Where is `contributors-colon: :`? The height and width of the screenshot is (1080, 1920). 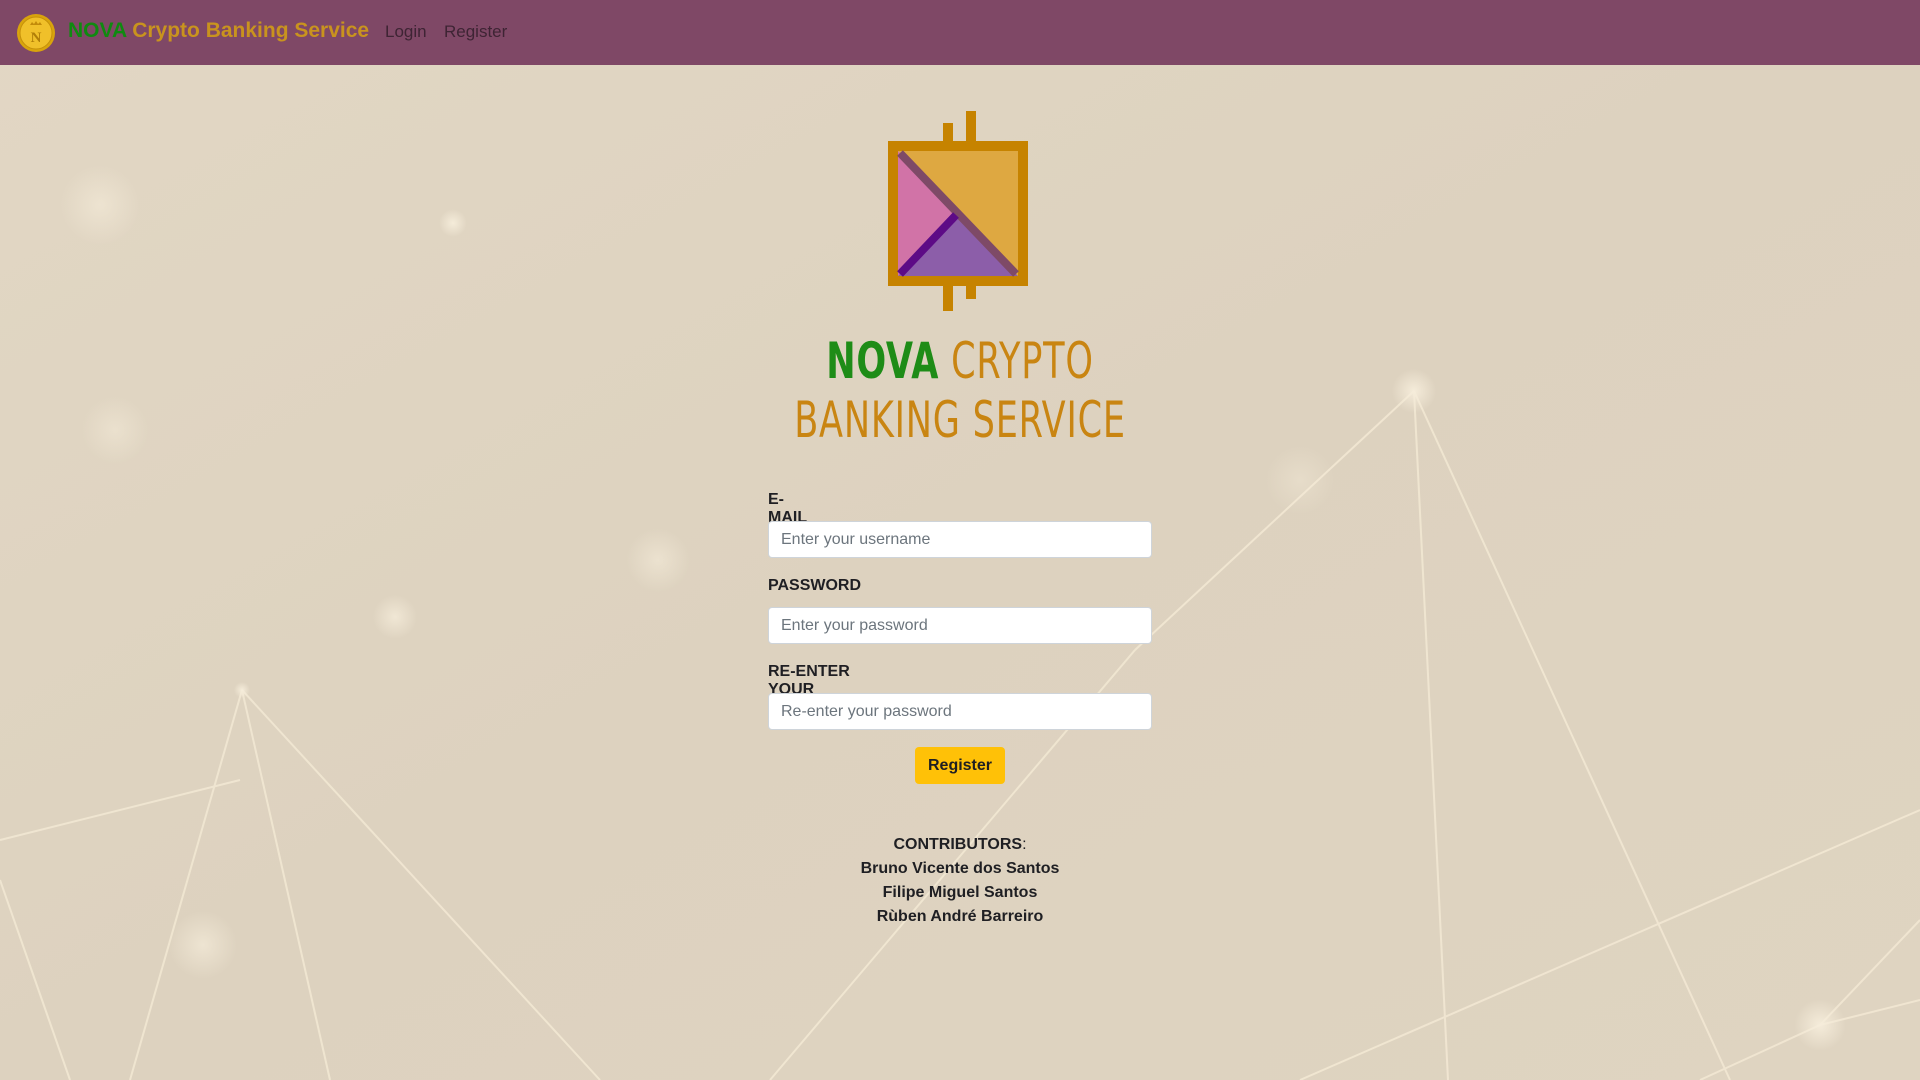
contributors-colon: : is located at coordinates (1024, 844).